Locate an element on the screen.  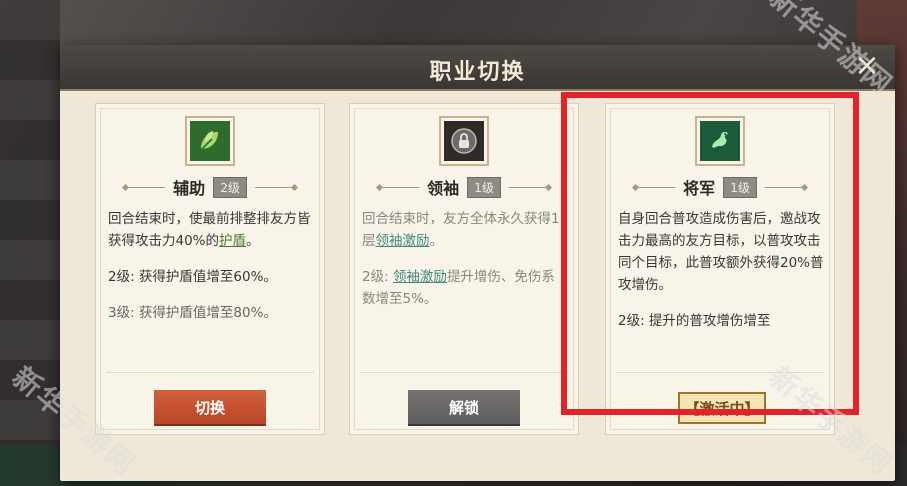
lock-icon is located at coordinates (464, 141).